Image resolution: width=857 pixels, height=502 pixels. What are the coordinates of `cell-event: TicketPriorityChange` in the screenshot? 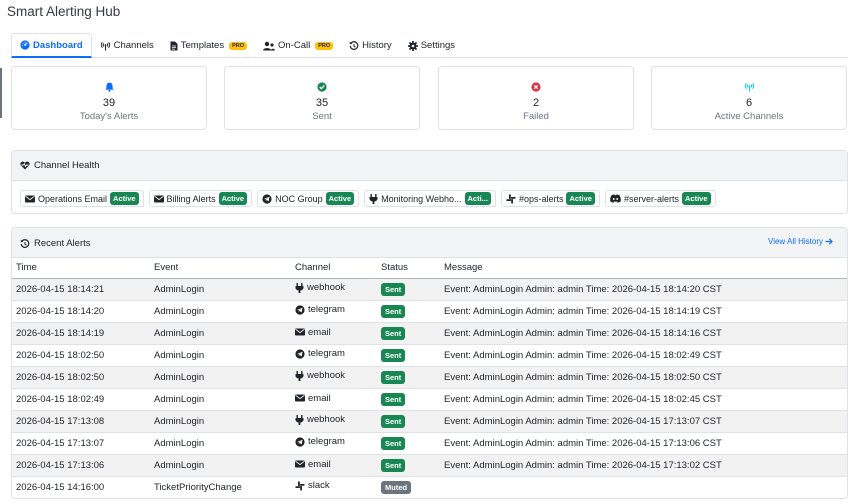 It's located at (220, 487).